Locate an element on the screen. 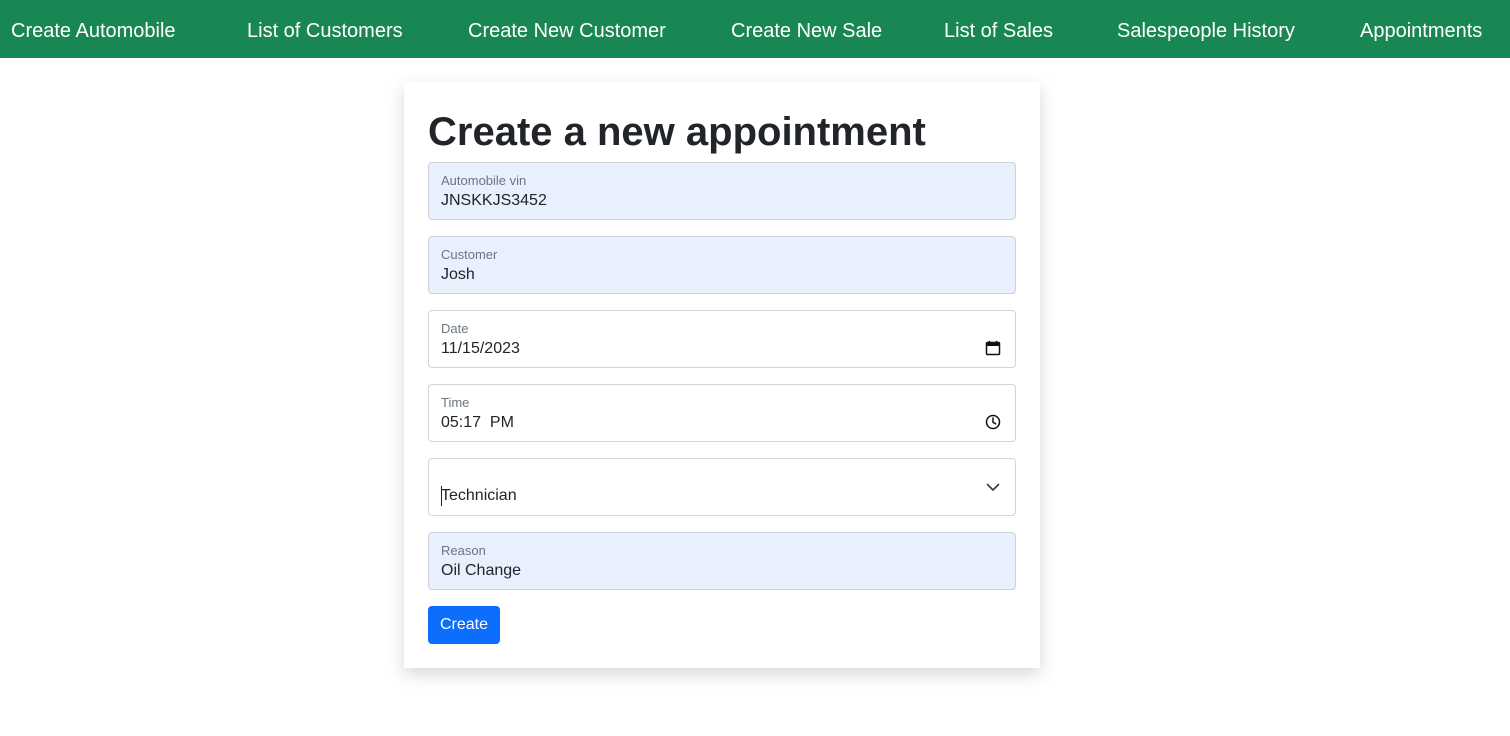 Image resolution: width=1510 pixels, height=736 pixels. reason-value: Oil Change is located at coordinates (481, 570).